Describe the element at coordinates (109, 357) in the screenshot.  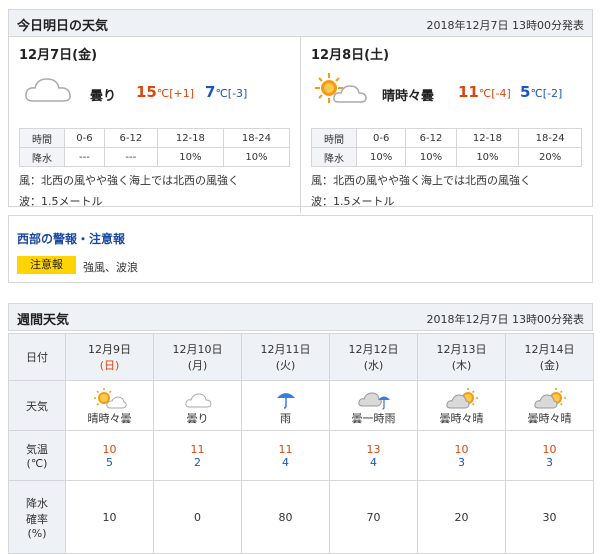
I see `week-date-cell: 12月9日 (日)` at that location.